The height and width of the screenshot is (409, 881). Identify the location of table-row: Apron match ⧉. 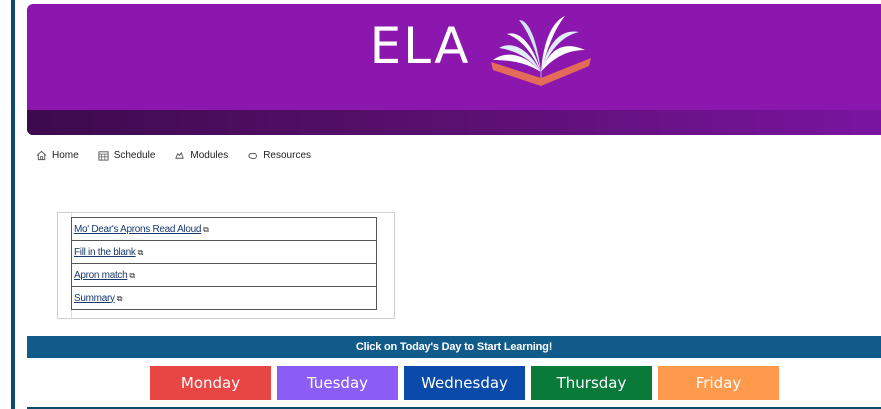
(224, 275).